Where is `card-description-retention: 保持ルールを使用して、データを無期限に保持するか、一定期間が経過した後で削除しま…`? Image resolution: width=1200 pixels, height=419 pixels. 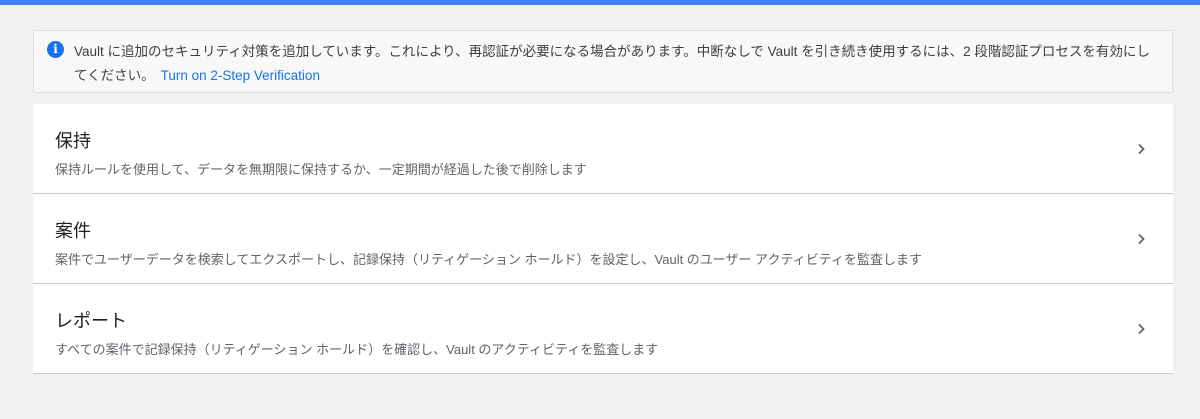 card-description-retention: 保持ルールを使用して、データを無期限に保持するか、一定期間が経過した後で削除しま… is located at coordinates (321, 169).